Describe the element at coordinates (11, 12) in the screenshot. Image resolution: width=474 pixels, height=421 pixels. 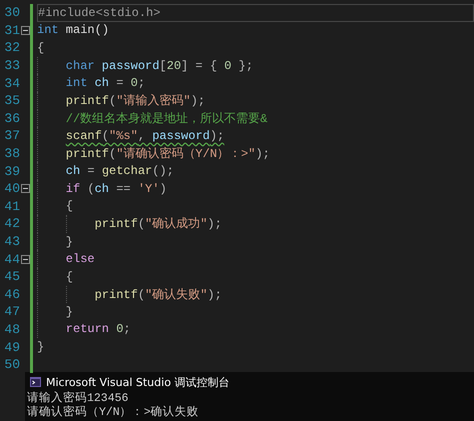
I see `line-number: 30` at that location.